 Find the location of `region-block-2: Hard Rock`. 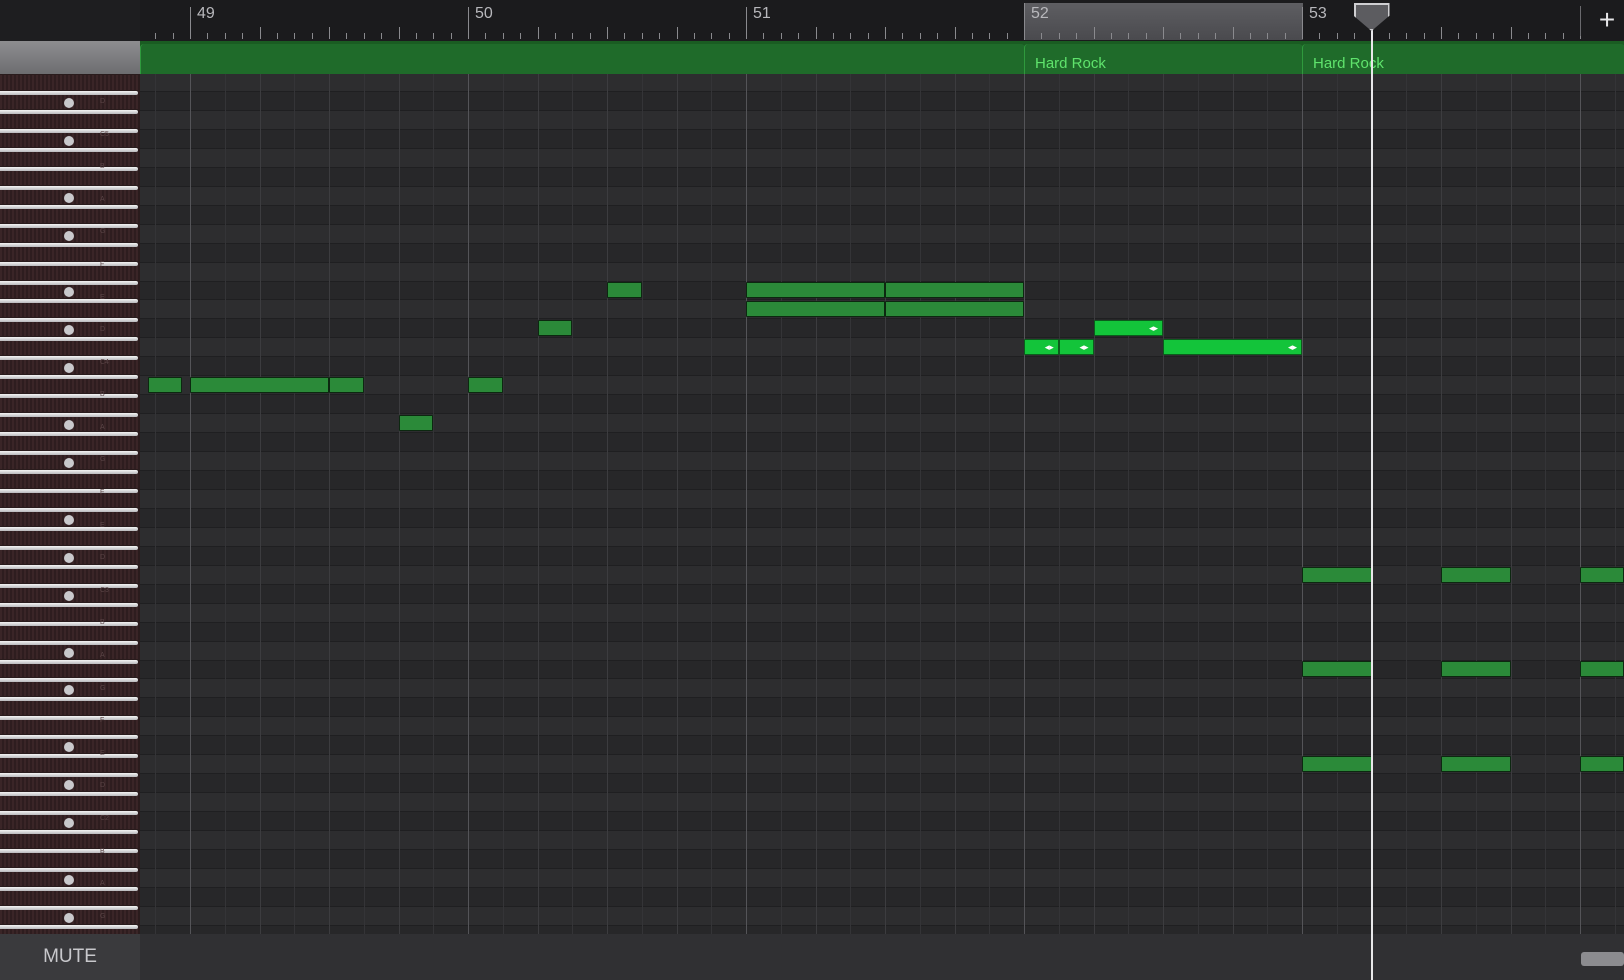

region-block-2: Hard Rock is located at coordinates (1163, 59).